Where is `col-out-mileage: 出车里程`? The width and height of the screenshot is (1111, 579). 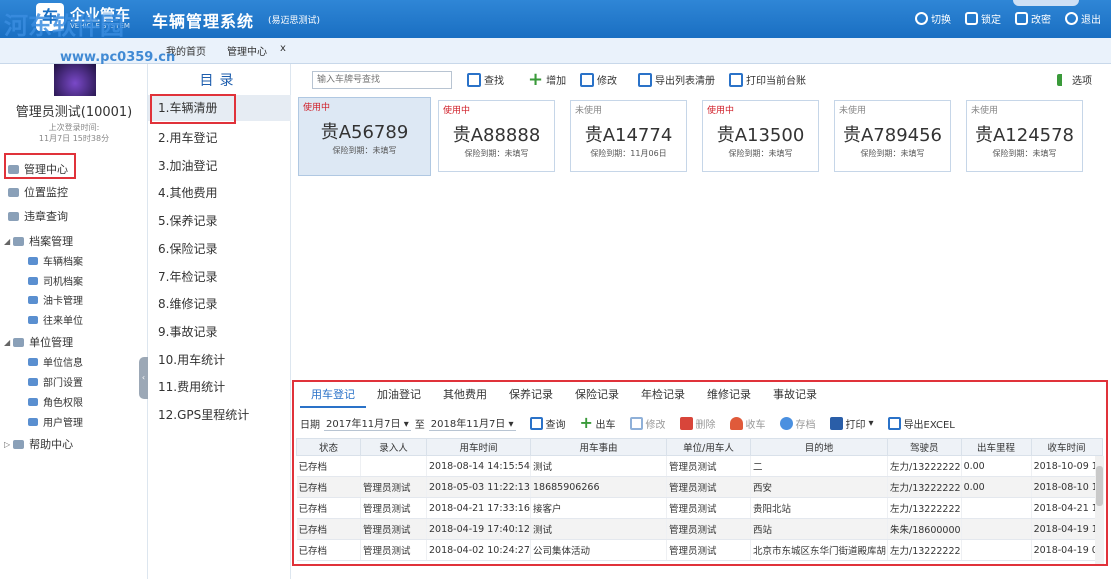
col-out-mileage: 出车里程 is located at coordinates (996, 447).